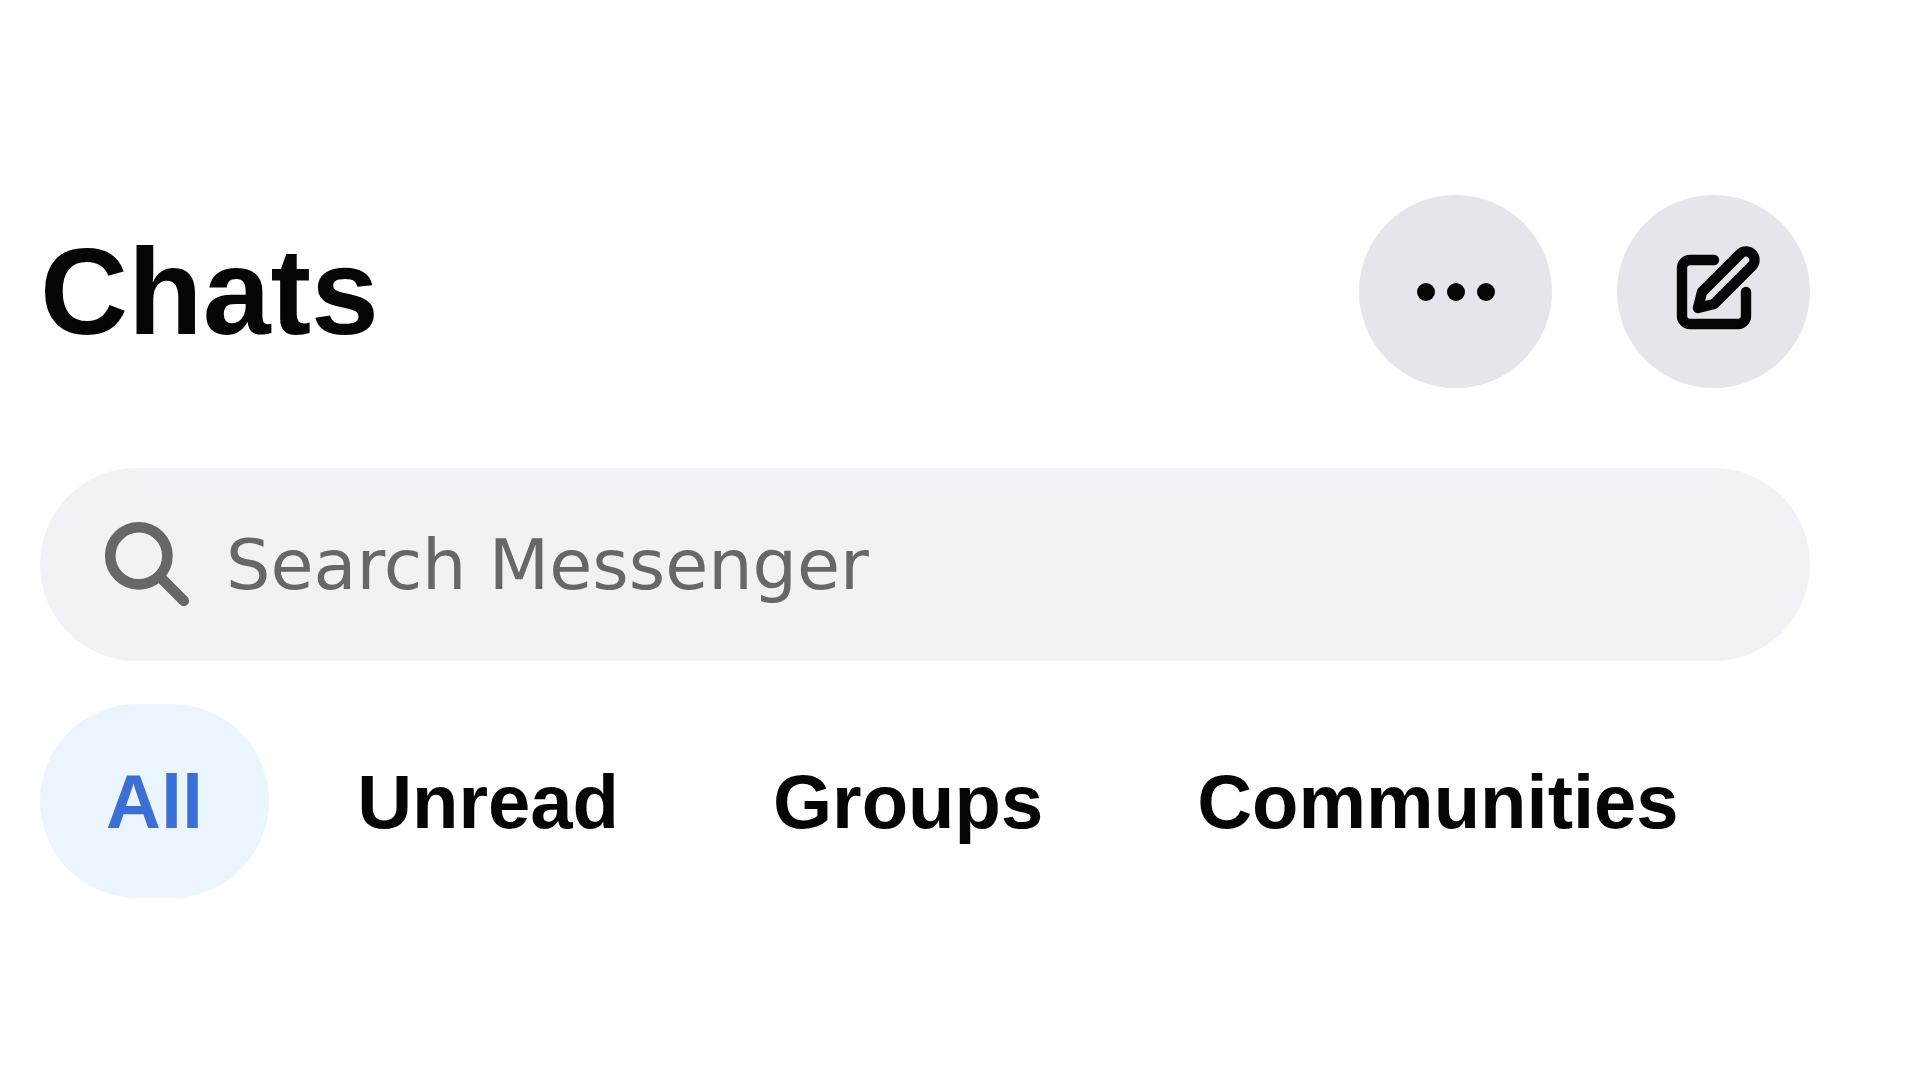 Image resolution: width=1920 pixels, height=1080 pixels. Describe the element at coordinates (209, 292) in the screenshot. I see `page-title: Chats` at that location.